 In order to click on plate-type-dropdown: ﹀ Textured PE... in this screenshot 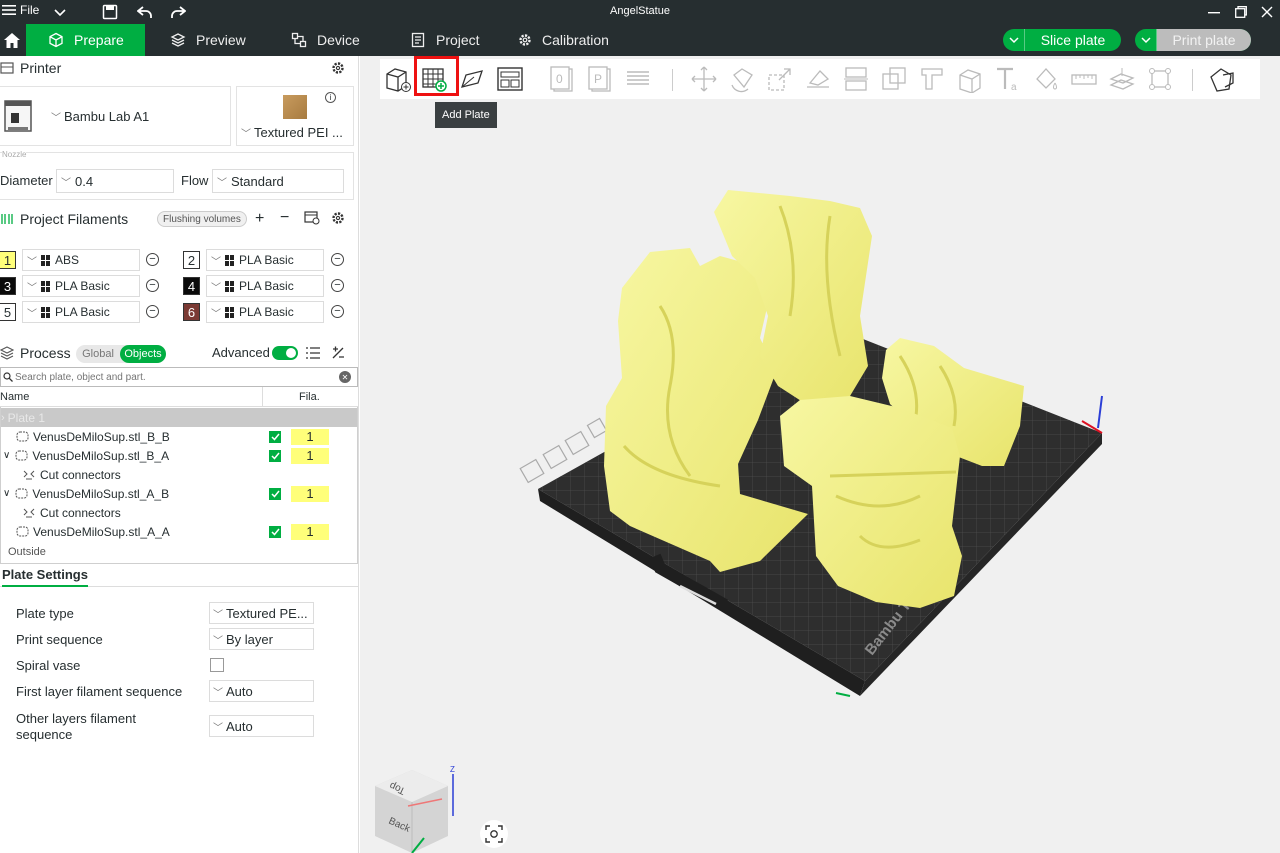, I will do `click(261, 613)`.